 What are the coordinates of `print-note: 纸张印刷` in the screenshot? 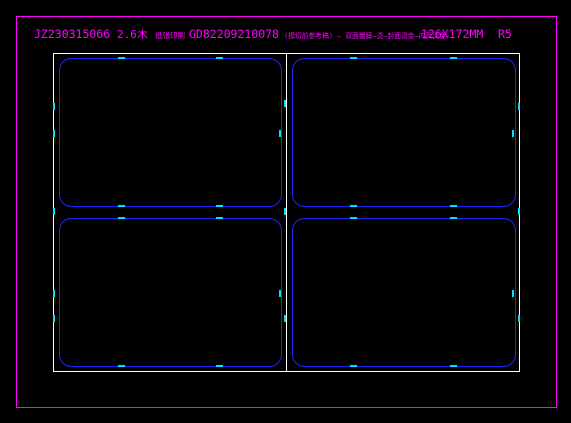 It's located at (170, 35).